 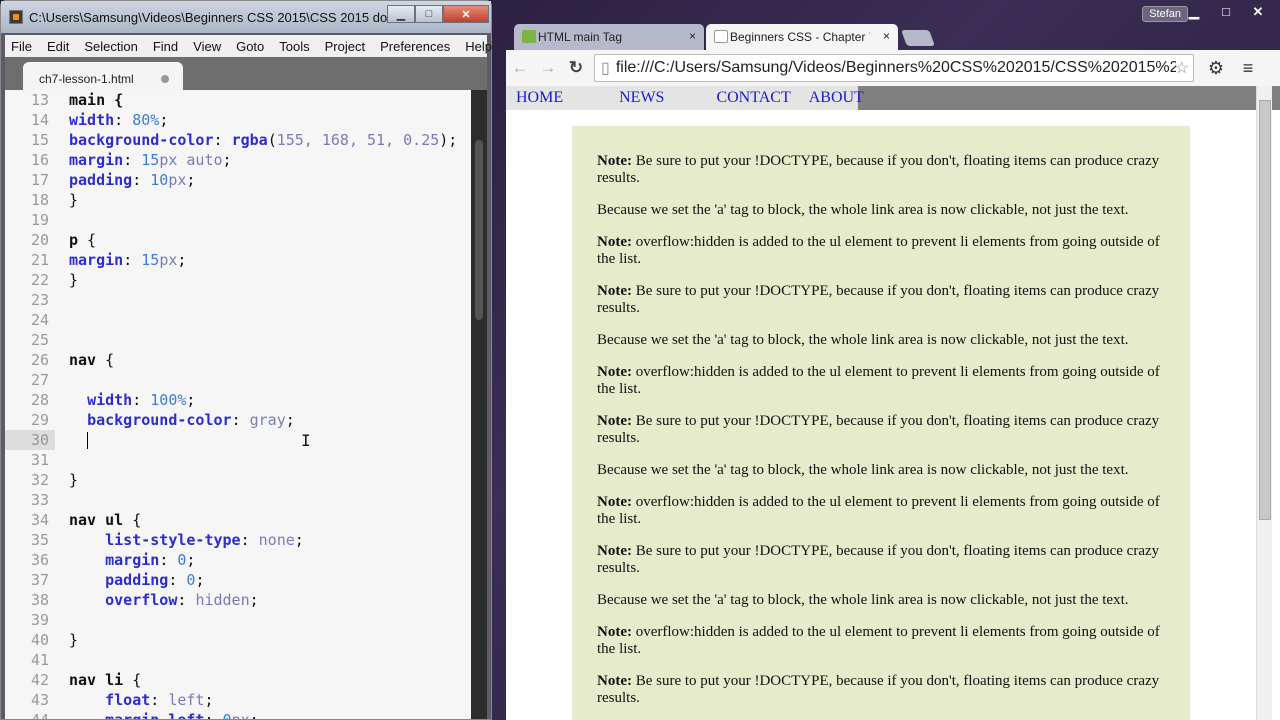 What do you see at coordinates (580, 37) in the screenshot?
I see `tab-label: HTML main Tag` at bounding box center [580, 37].